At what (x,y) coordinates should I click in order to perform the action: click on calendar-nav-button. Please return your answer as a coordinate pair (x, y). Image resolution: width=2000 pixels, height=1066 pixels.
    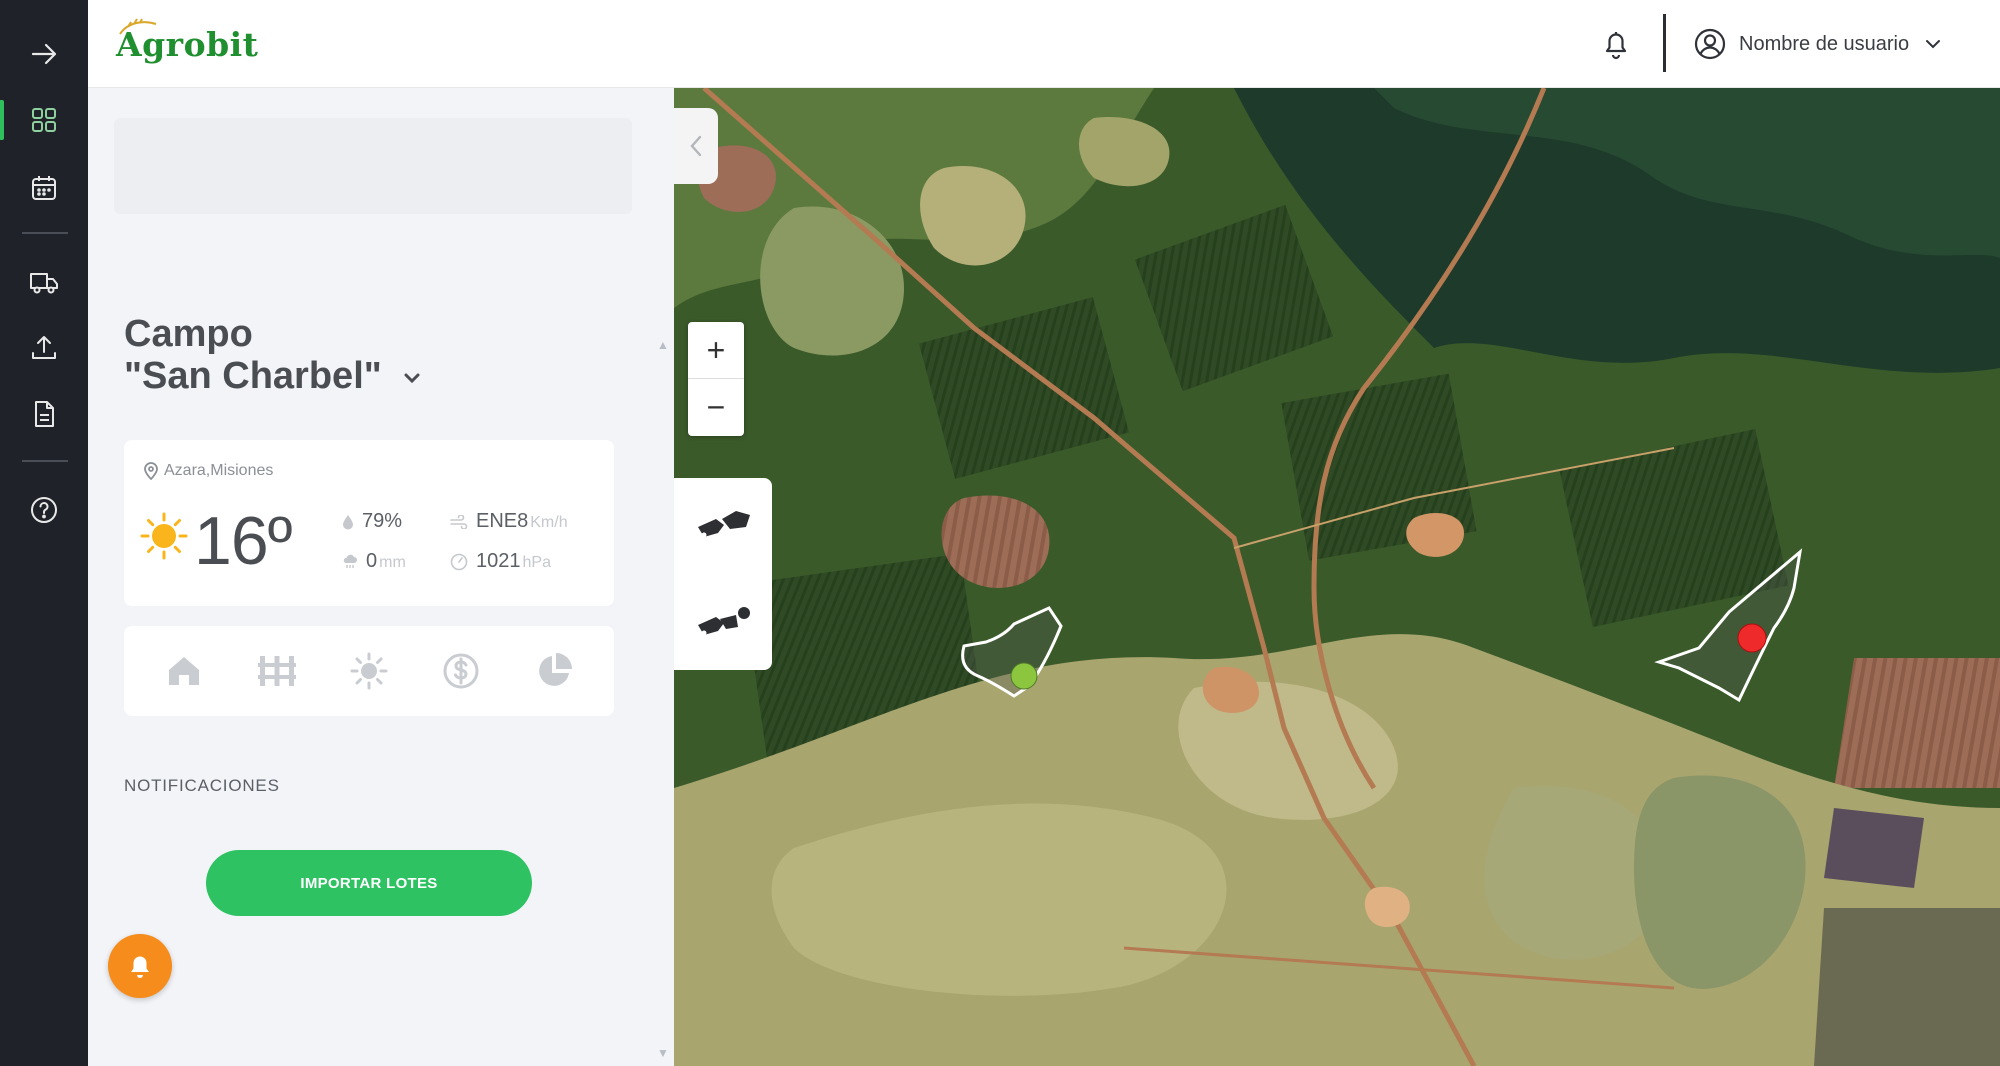
    Looking at the image, I should click on (44, 188).